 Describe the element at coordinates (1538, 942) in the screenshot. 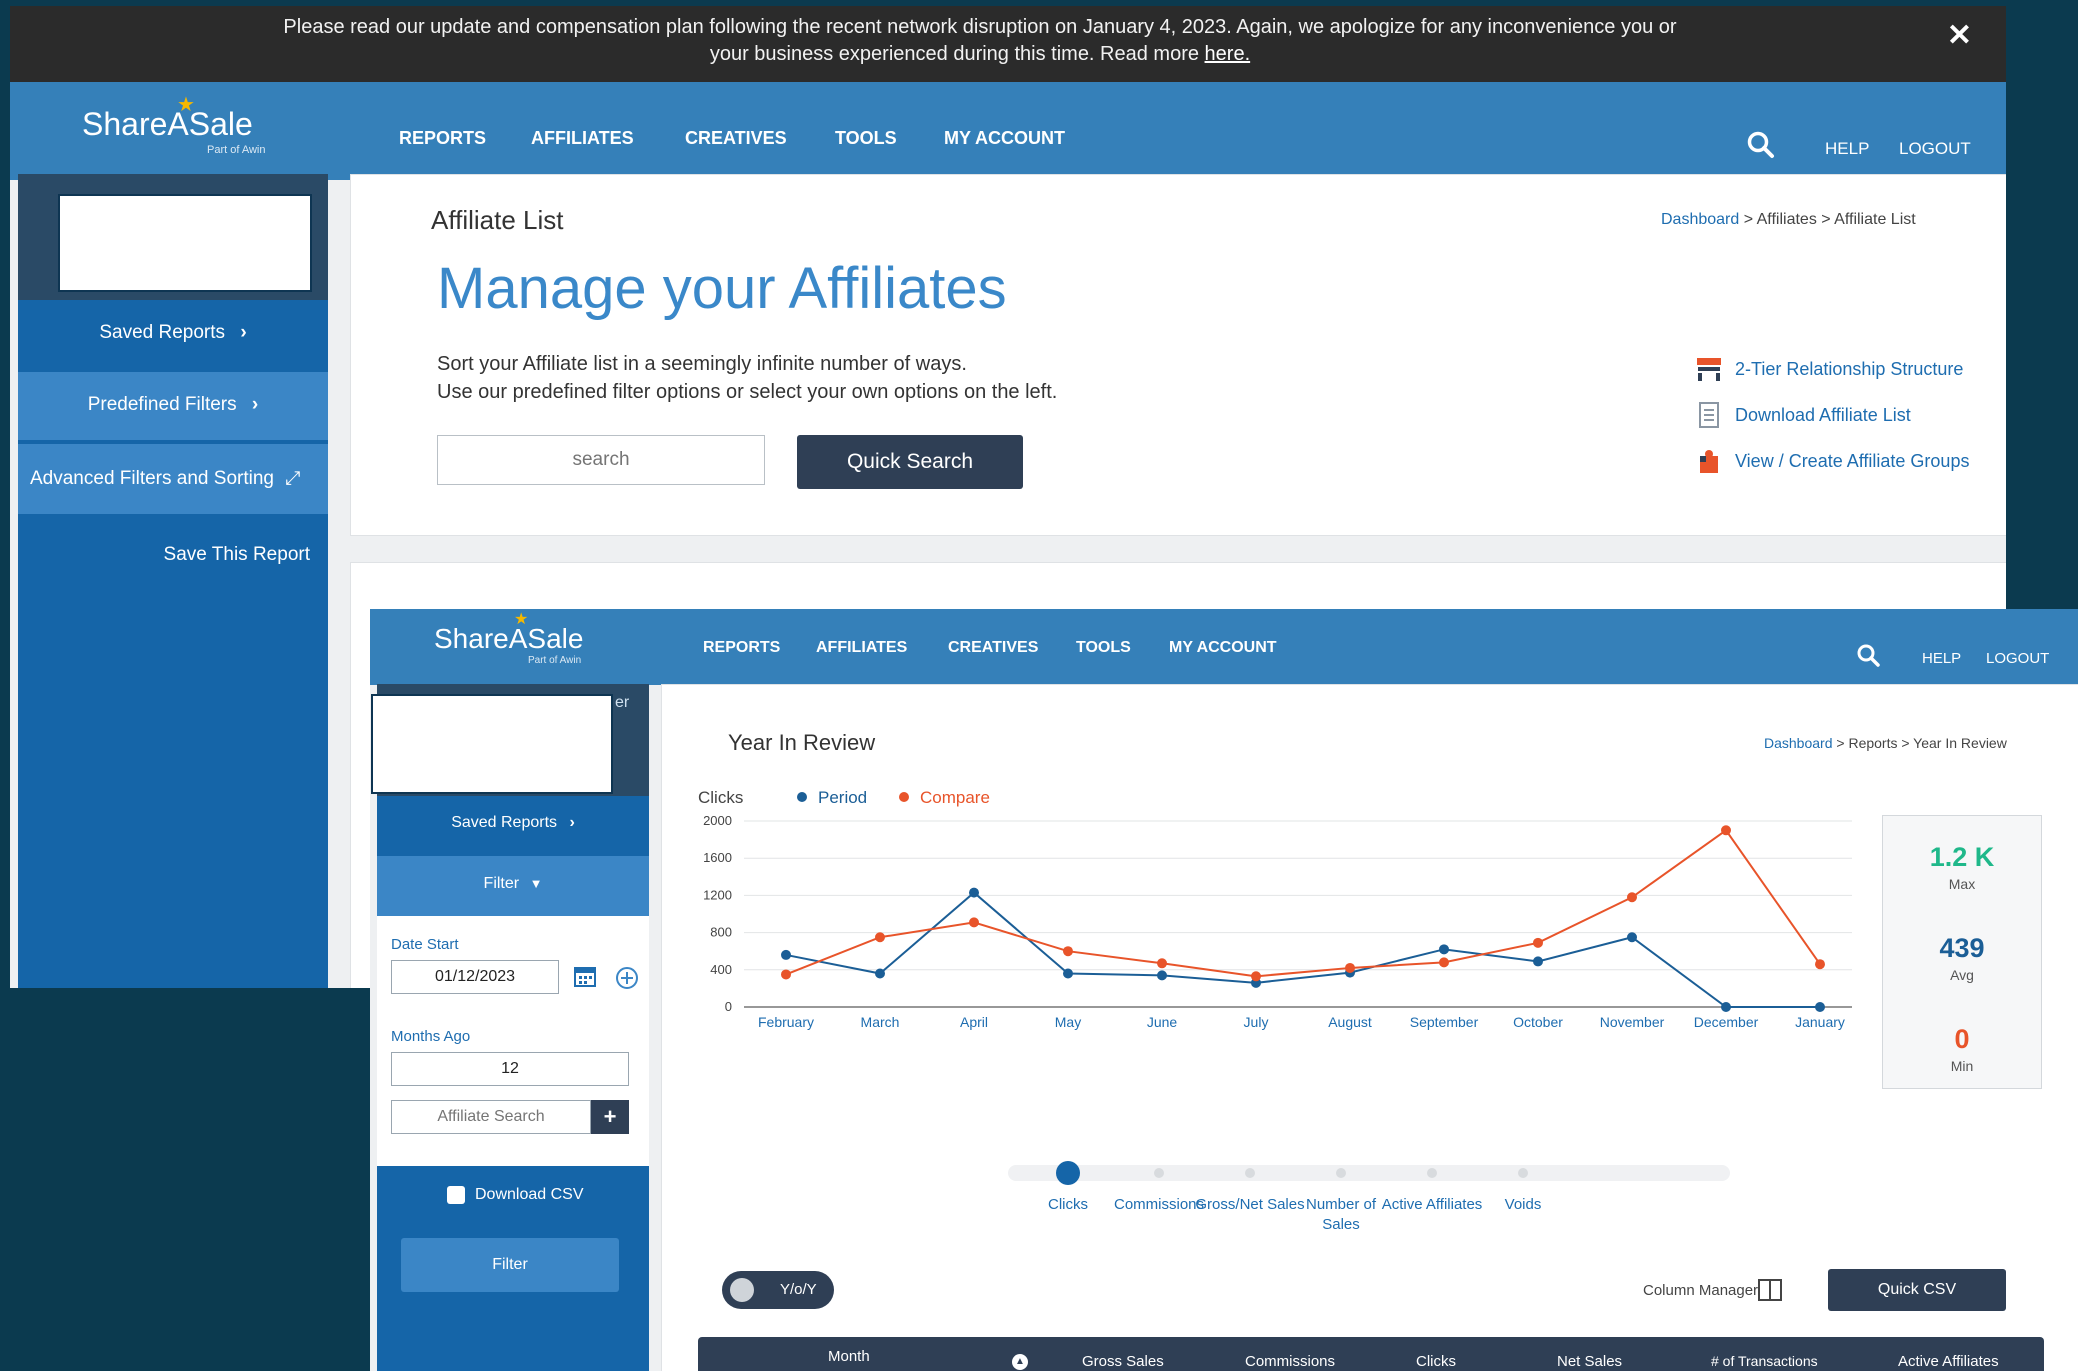

I see `point-compare-october` at that location.